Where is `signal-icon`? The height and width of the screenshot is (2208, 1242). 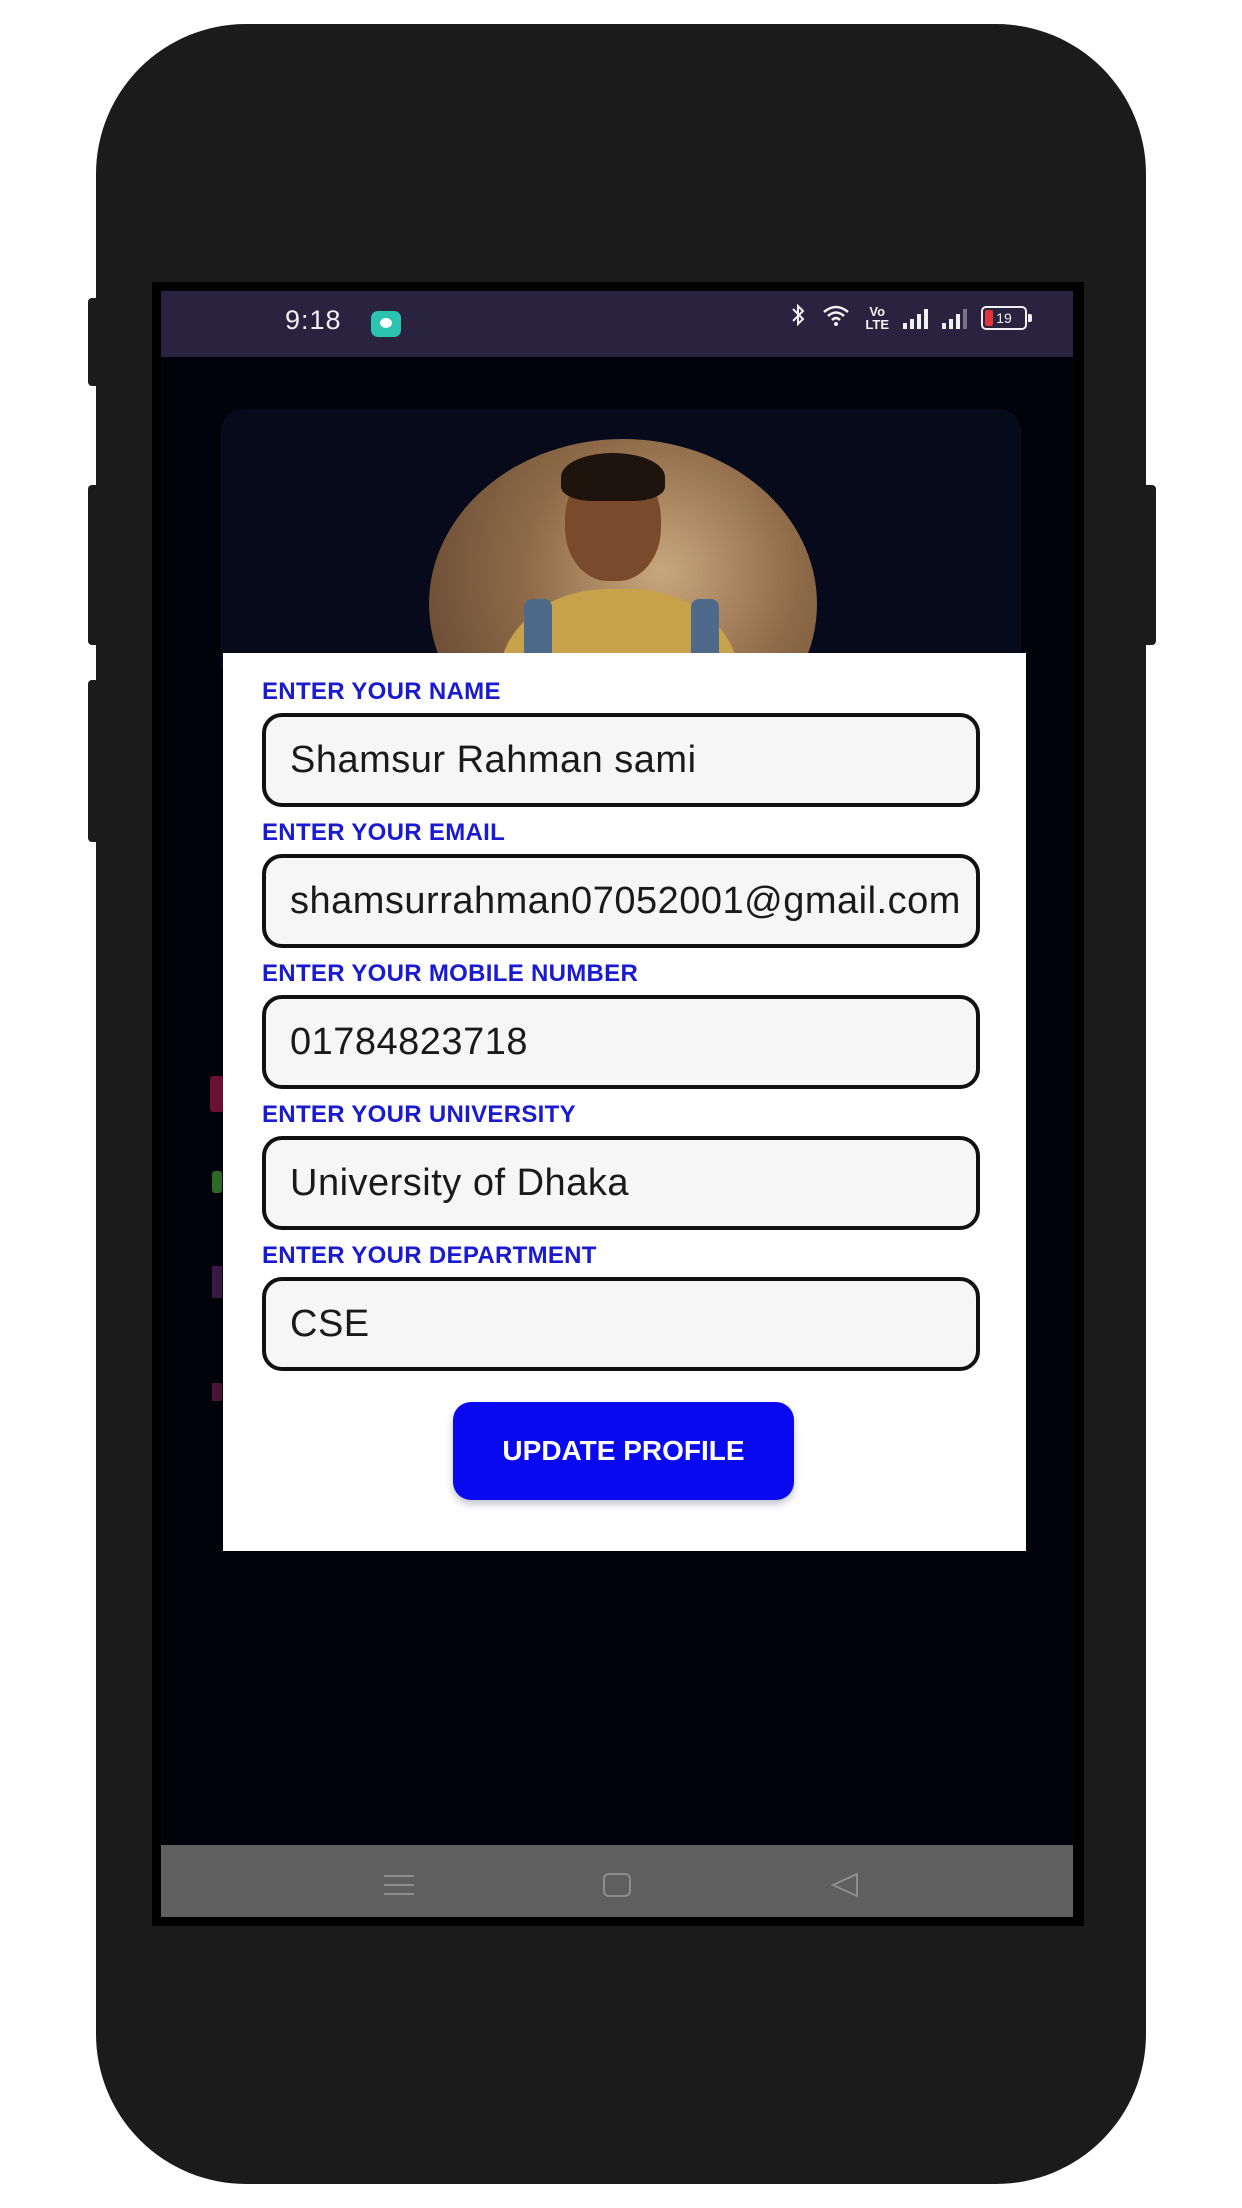
signal-icon is located at coordinates (915, 318).